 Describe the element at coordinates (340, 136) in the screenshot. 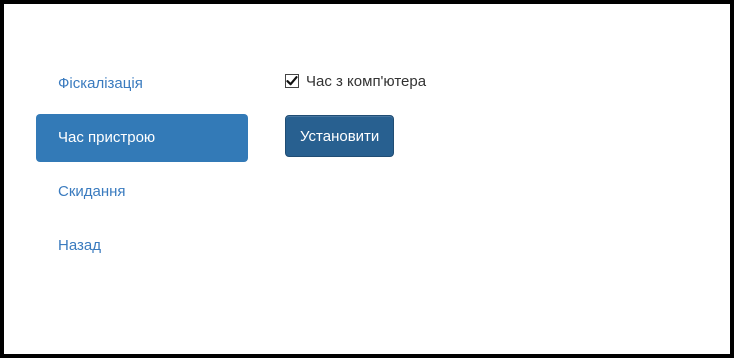

I see `set-time-button: Установити` at that location.